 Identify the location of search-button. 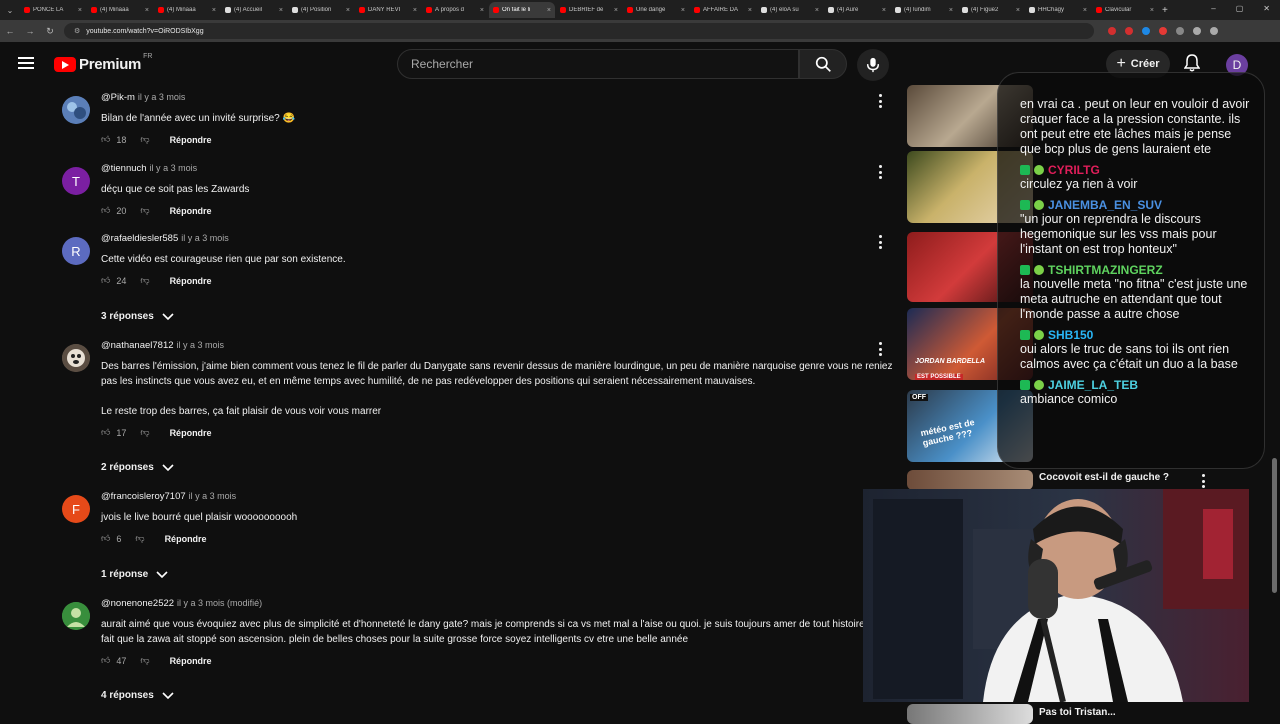
(823, 64).